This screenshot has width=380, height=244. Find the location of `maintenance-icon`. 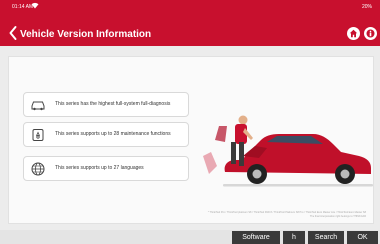

maintenance-icon is located at coordinates (38, 135).